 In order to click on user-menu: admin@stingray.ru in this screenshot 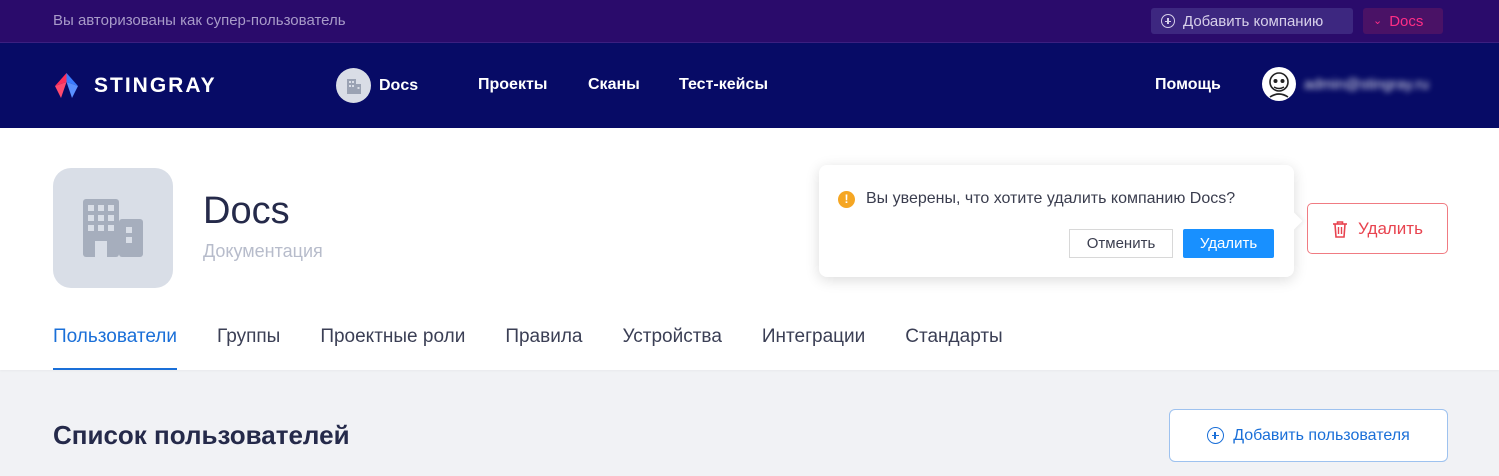, I will do `click(1345, 84)`.